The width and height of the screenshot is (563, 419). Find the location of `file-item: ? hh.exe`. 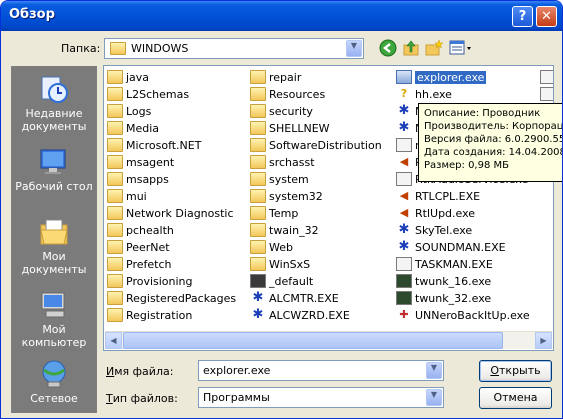

file-item: ? hh.exe is located at coordinates (424, 95).